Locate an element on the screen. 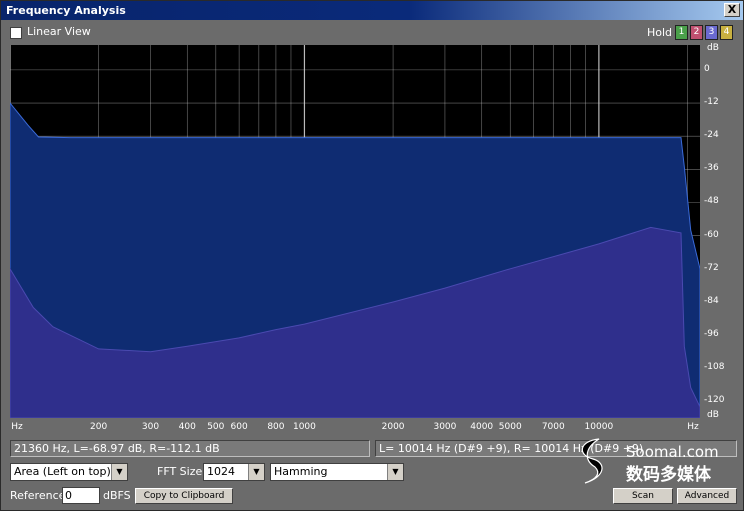  hold-label: Hold is located at coordinates (660, 32).